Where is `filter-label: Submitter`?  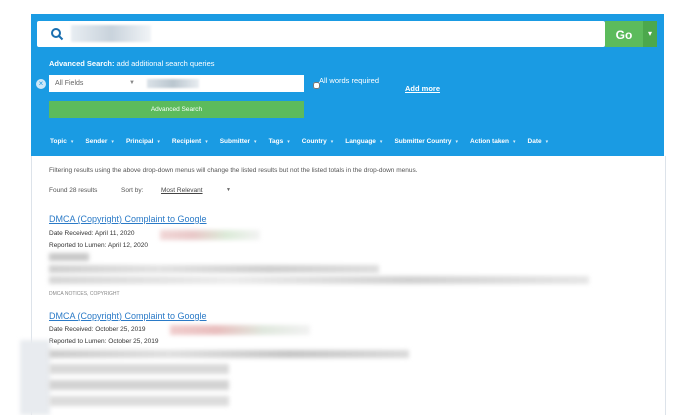
filter-label: Submitter is located at coordinates (235, 141).